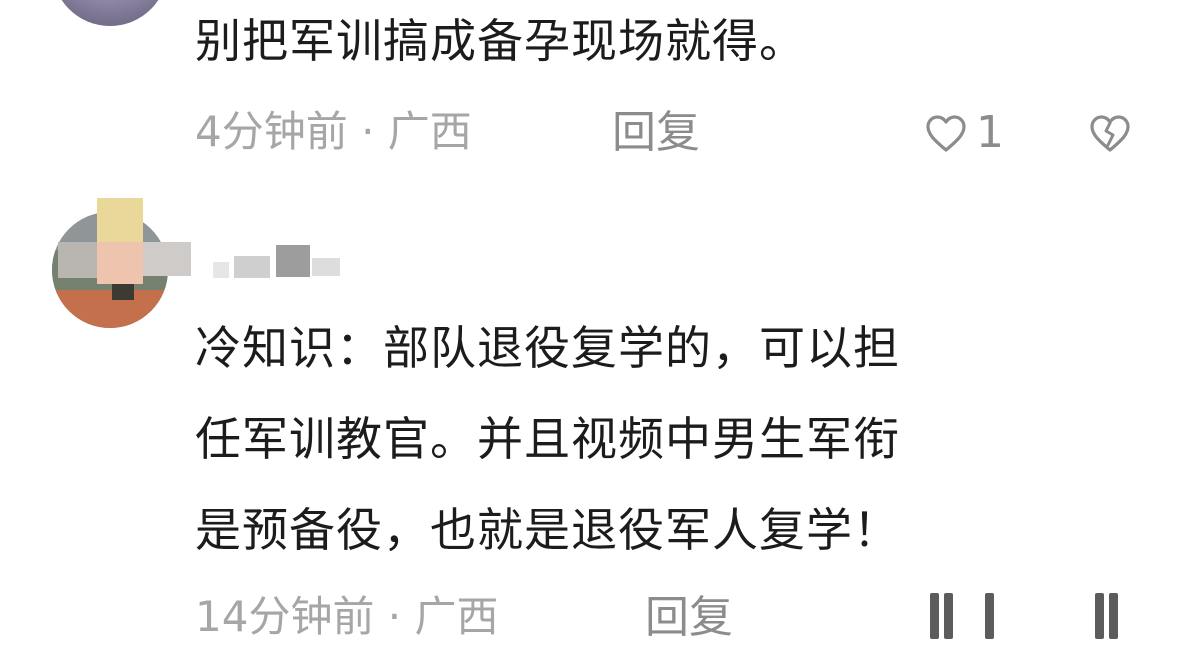  Describe the element at coordinates (946, 134) in the screenshot. I see `heart-outline-icon` at that location.